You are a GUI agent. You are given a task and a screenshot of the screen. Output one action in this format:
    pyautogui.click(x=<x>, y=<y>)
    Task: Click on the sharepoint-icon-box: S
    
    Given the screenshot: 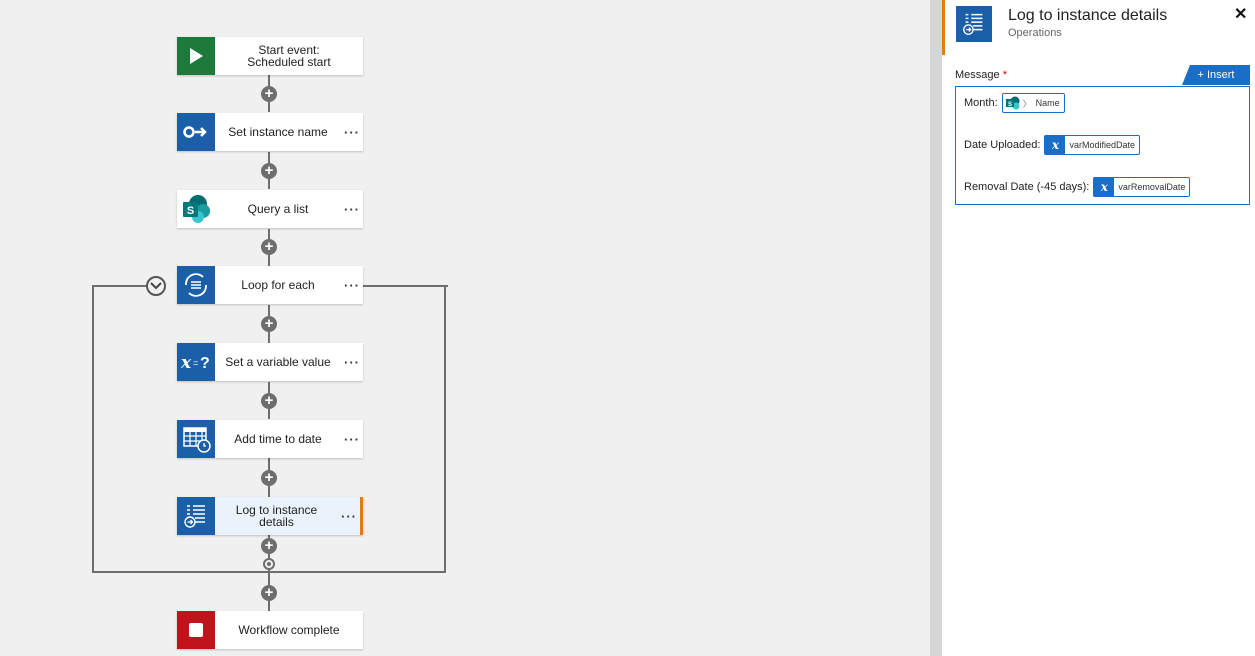 What is the action you would take?
    pyautogui.click(x=196, y=209)
    